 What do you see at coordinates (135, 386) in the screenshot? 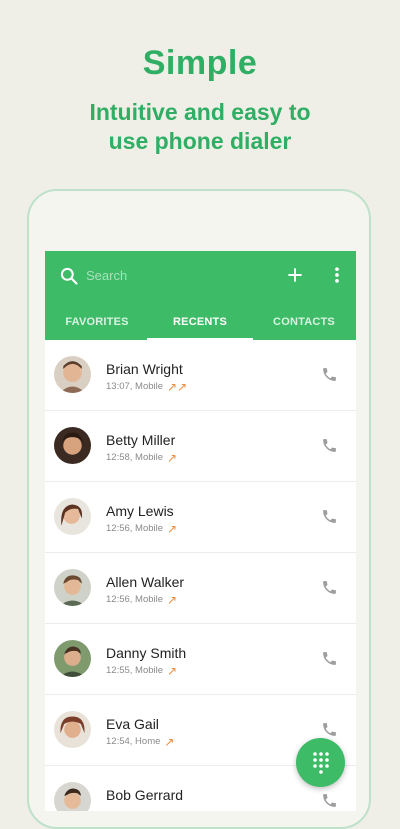
I see `call-time: 13:07, Mobile` at bounding box center [135, 386].